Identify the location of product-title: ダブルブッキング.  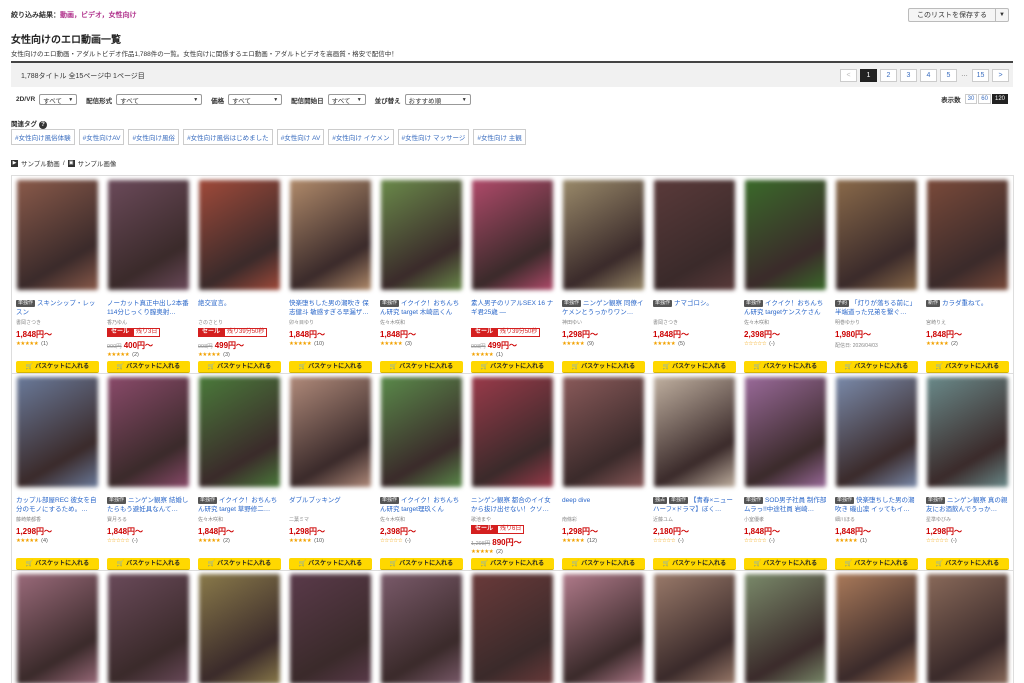
(331, 505).